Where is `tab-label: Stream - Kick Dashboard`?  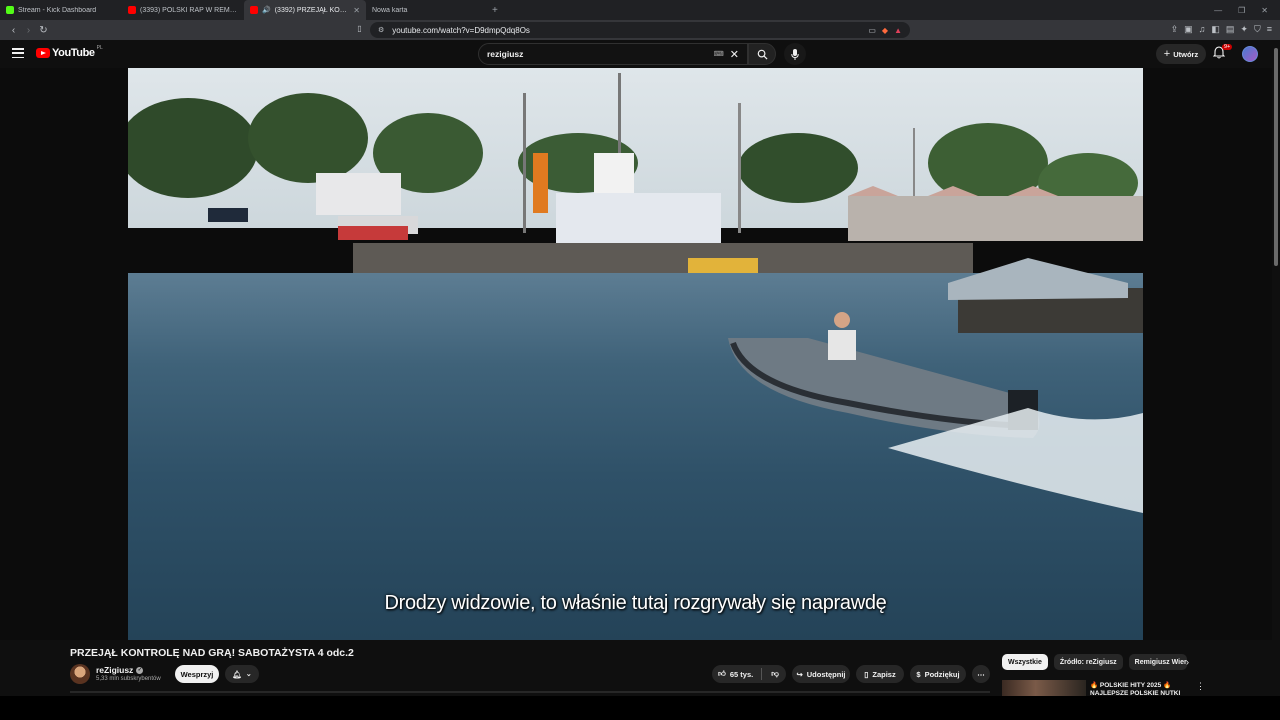
tab-label: Stream - Kick Dashboard is located at coordinates (57, 10).